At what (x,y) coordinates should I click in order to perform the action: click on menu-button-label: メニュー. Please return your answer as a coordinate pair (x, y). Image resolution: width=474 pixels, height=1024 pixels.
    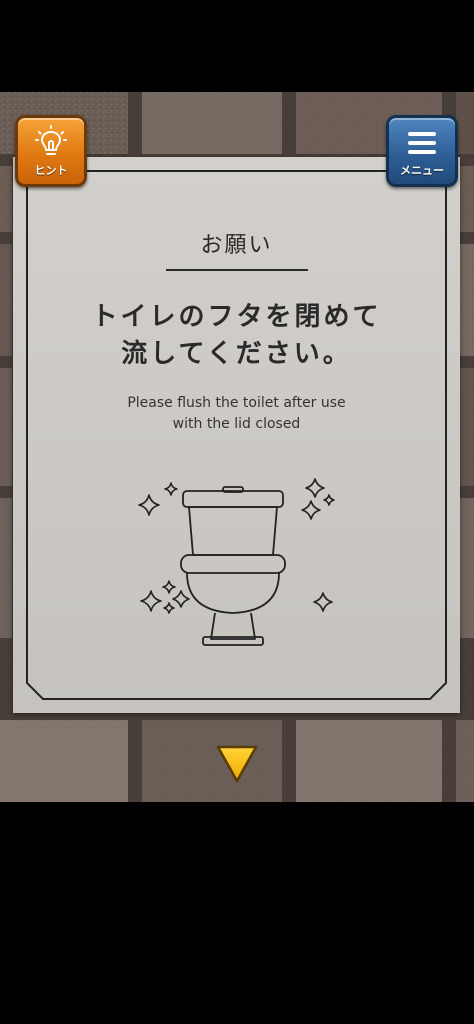
    Looking at the image, I should click on (422, 170).